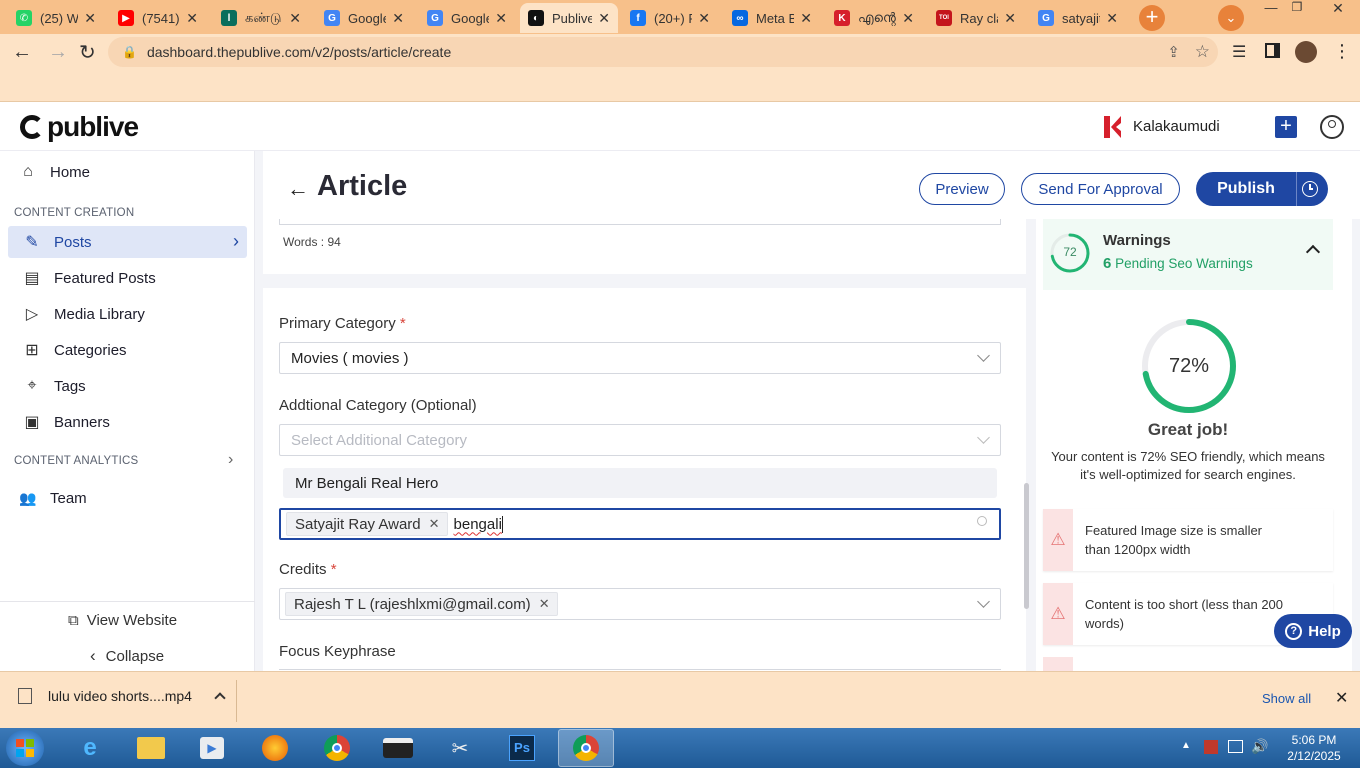  Describe the element at coordinates (127, 278) in the screenshot. I see `sidebar-item-featured-posts: ▤ Featured Posts` at that location.